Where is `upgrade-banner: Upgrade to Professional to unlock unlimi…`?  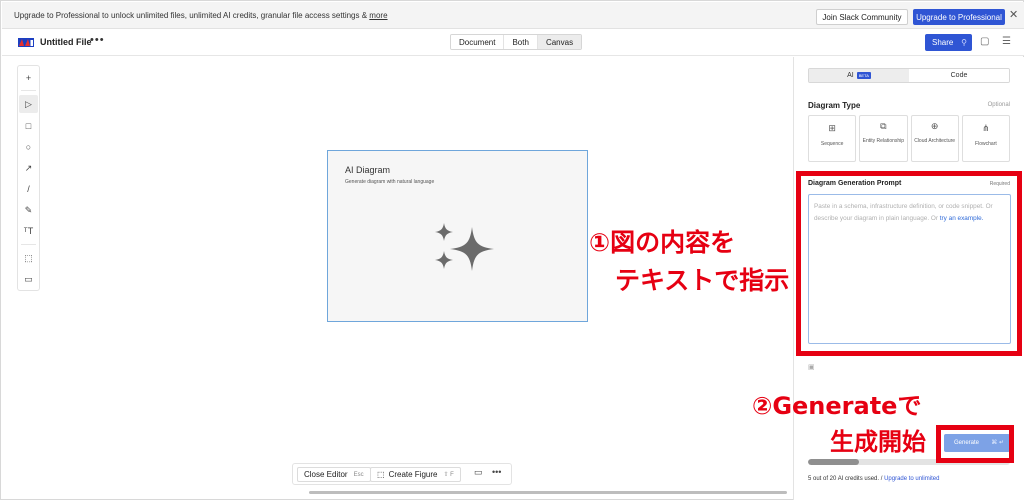 upgrade-banner: Upgrade to Professional to unlock unlimi… is located at coordinates (513, 15).